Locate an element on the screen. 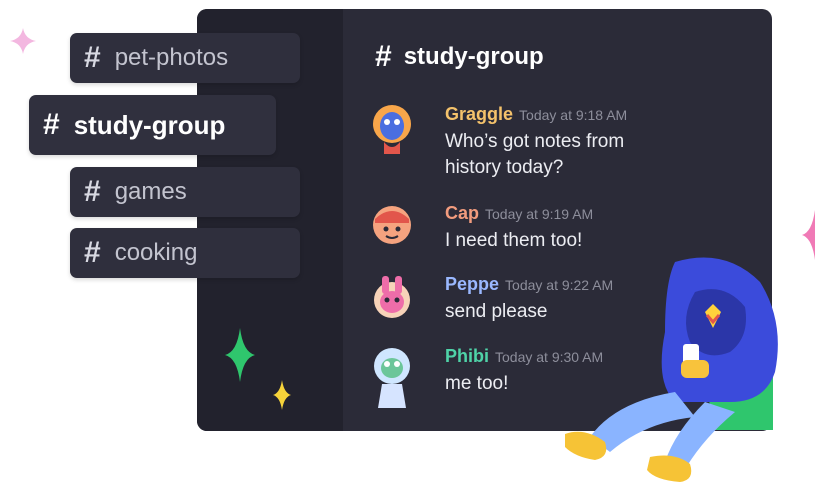 This screenshot has width=815, height=488. channel-title: study-group is located at coordinates (473, 56).